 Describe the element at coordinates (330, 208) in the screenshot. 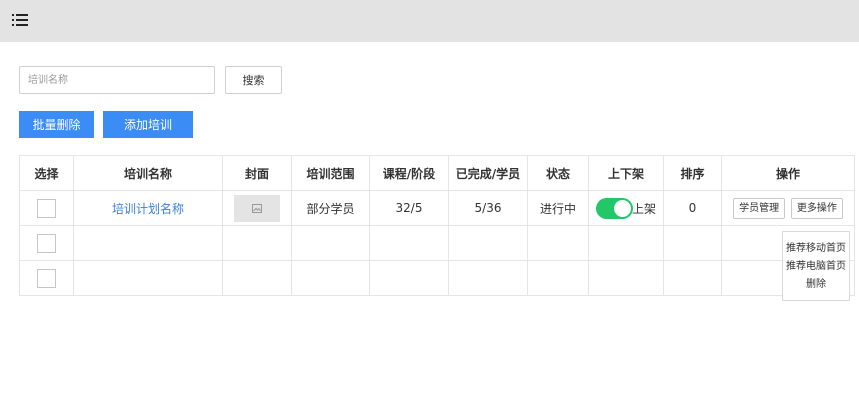

I see `scope-cell: 部分学员` at that location.